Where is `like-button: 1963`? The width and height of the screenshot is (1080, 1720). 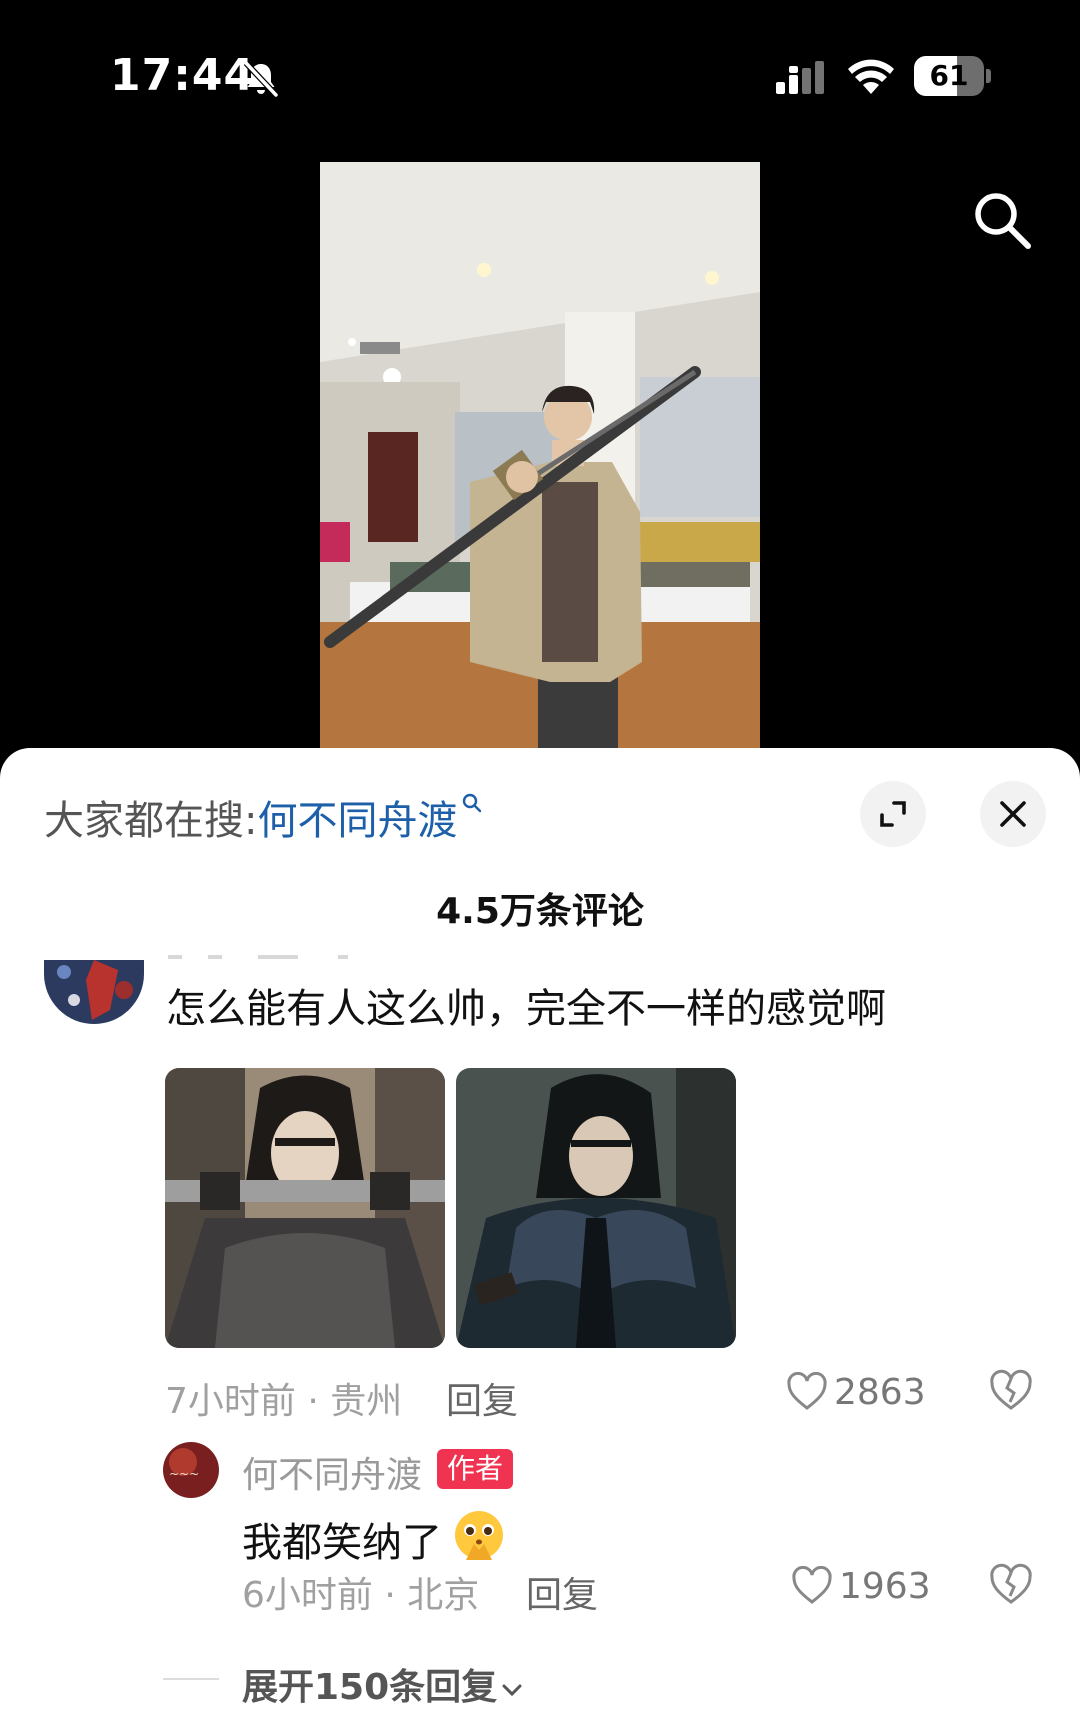 like-button: 1963 is located at coordinates (861, 1586).